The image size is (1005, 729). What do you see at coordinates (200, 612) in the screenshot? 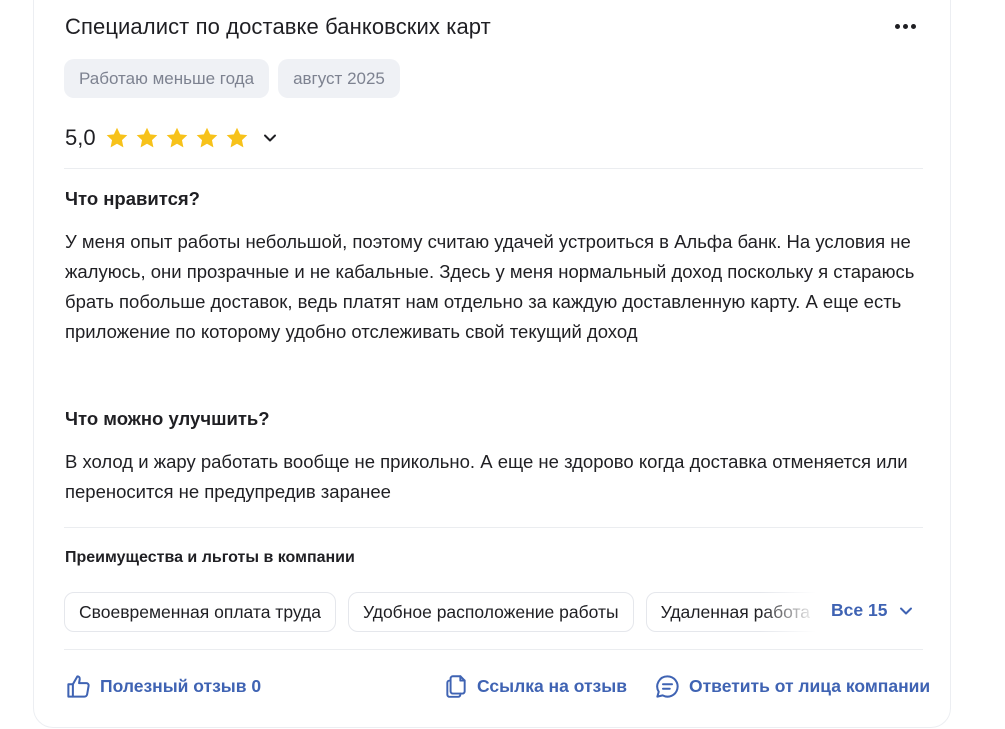
I see `benefit-chip: Своевременная оплата труда` at bounding box center [200, 612].